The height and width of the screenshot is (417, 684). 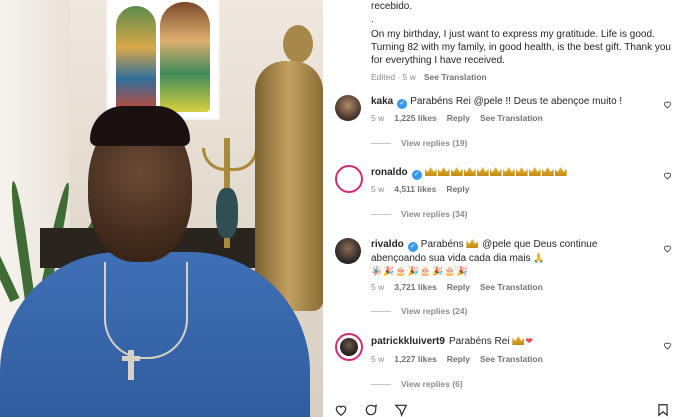 I want to click on like-count: 4,511 likes, so click(x=415, y=189).